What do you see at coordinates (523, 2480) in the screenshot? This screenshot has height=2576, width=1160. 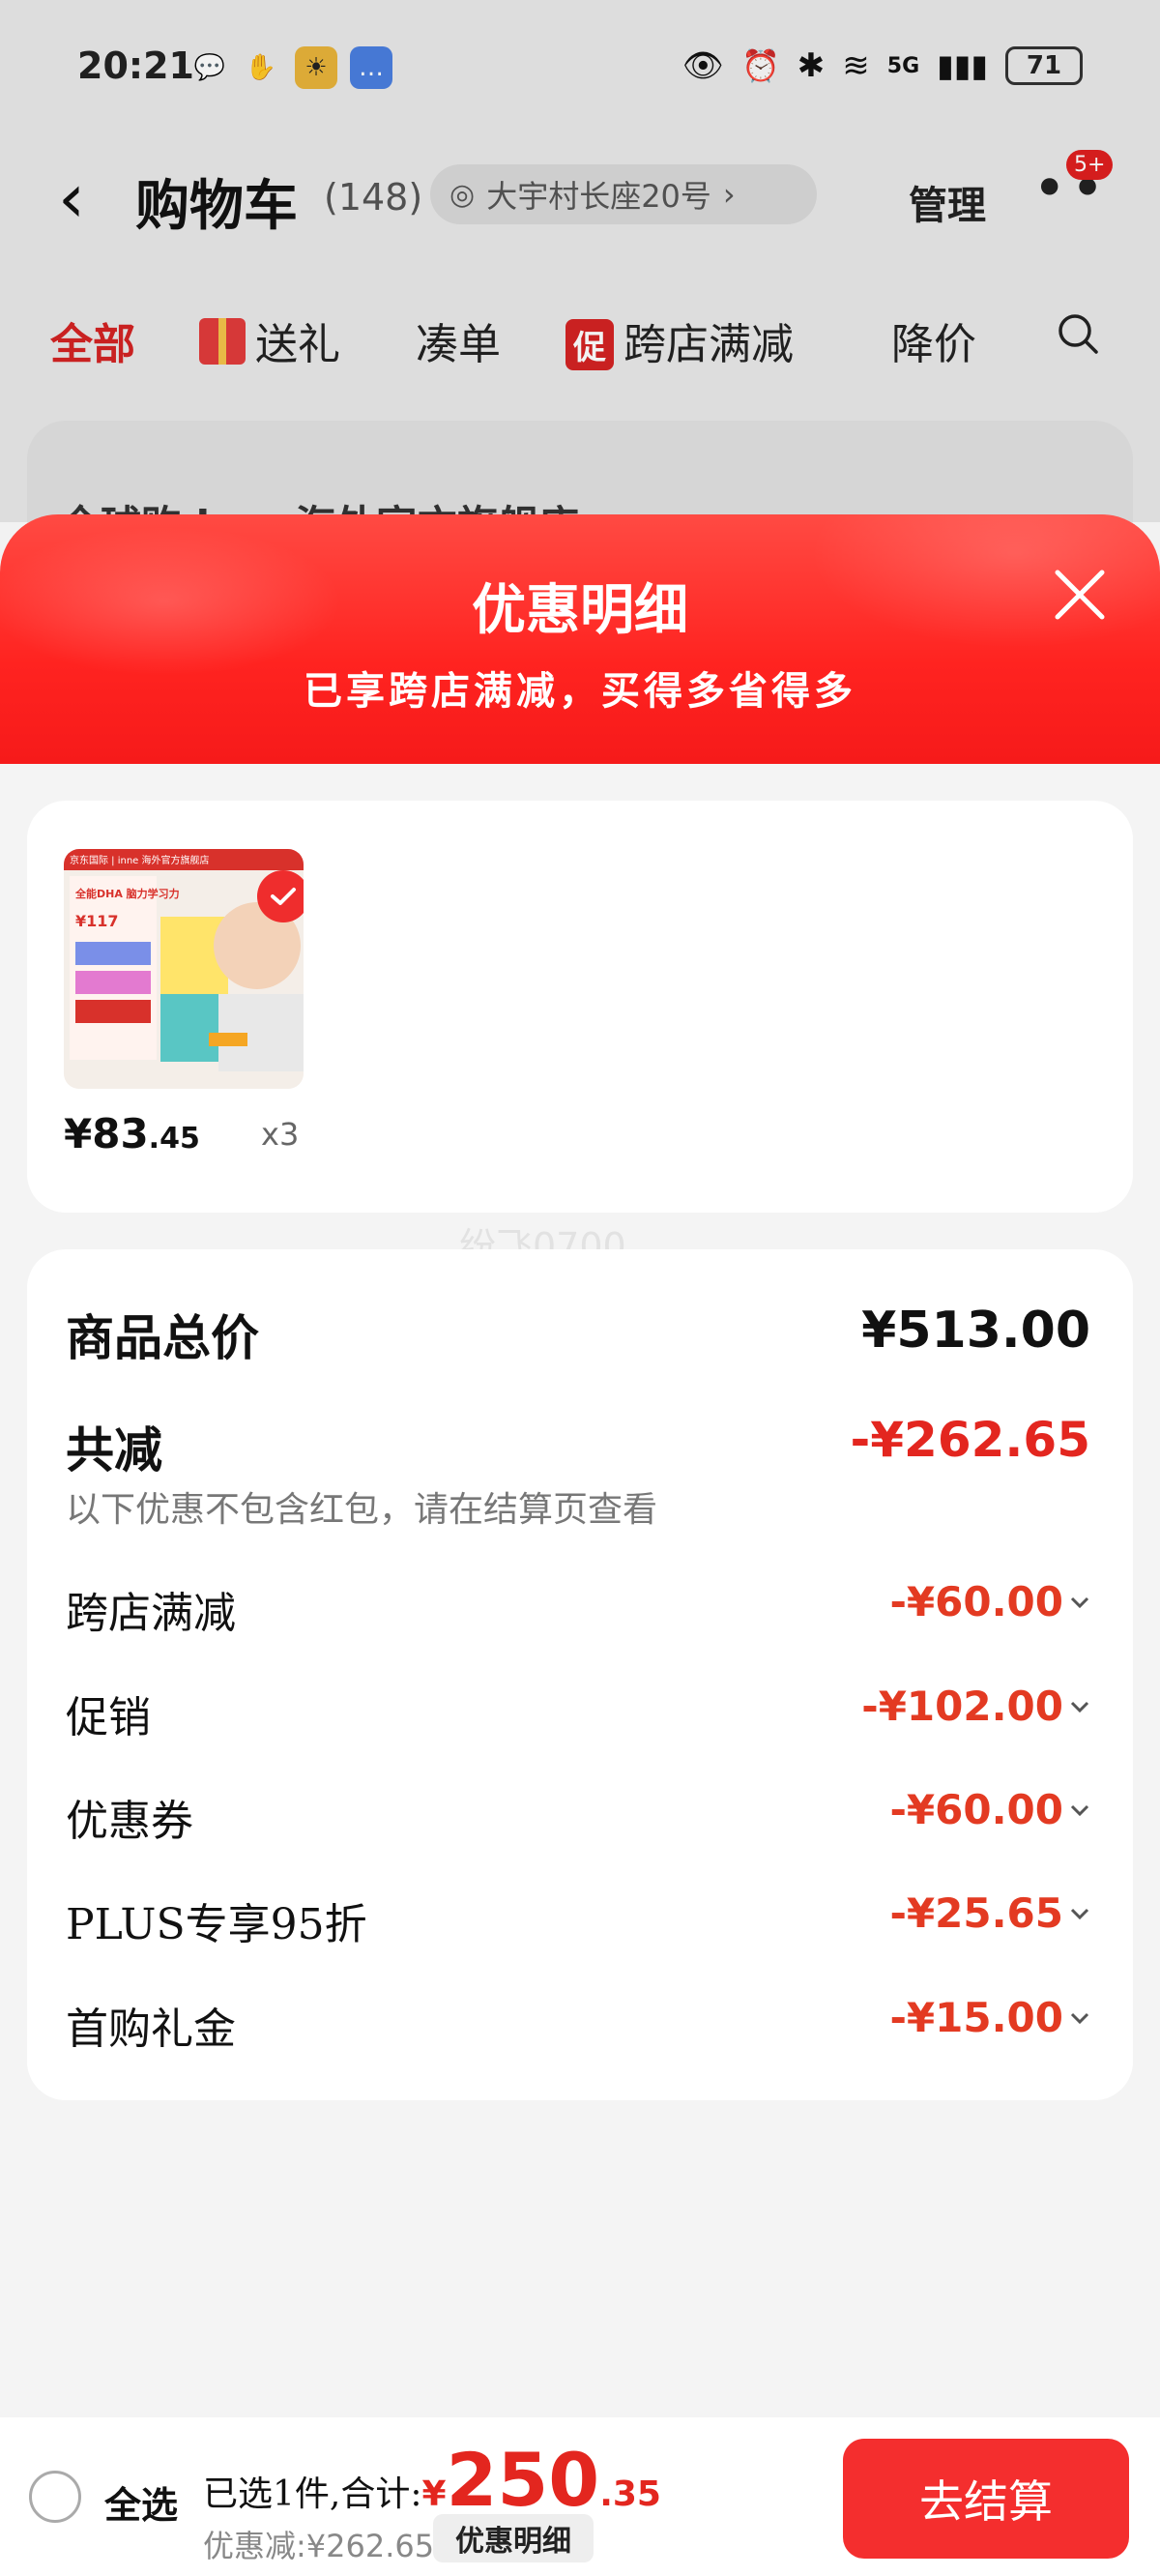 I see `total-integer: 250` at bounding box center [523, 2480].